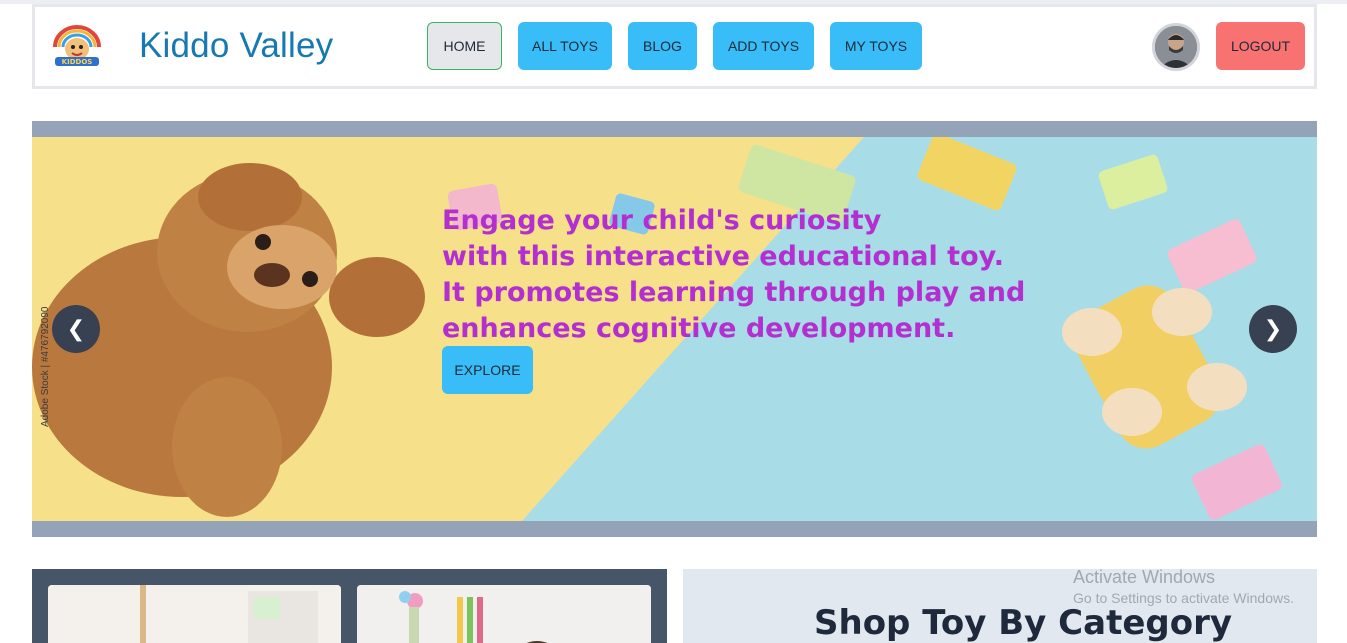 This screenshot has width=1347, height=643. I want to click on activation-title: Activate Windows, so click(1144, 577).